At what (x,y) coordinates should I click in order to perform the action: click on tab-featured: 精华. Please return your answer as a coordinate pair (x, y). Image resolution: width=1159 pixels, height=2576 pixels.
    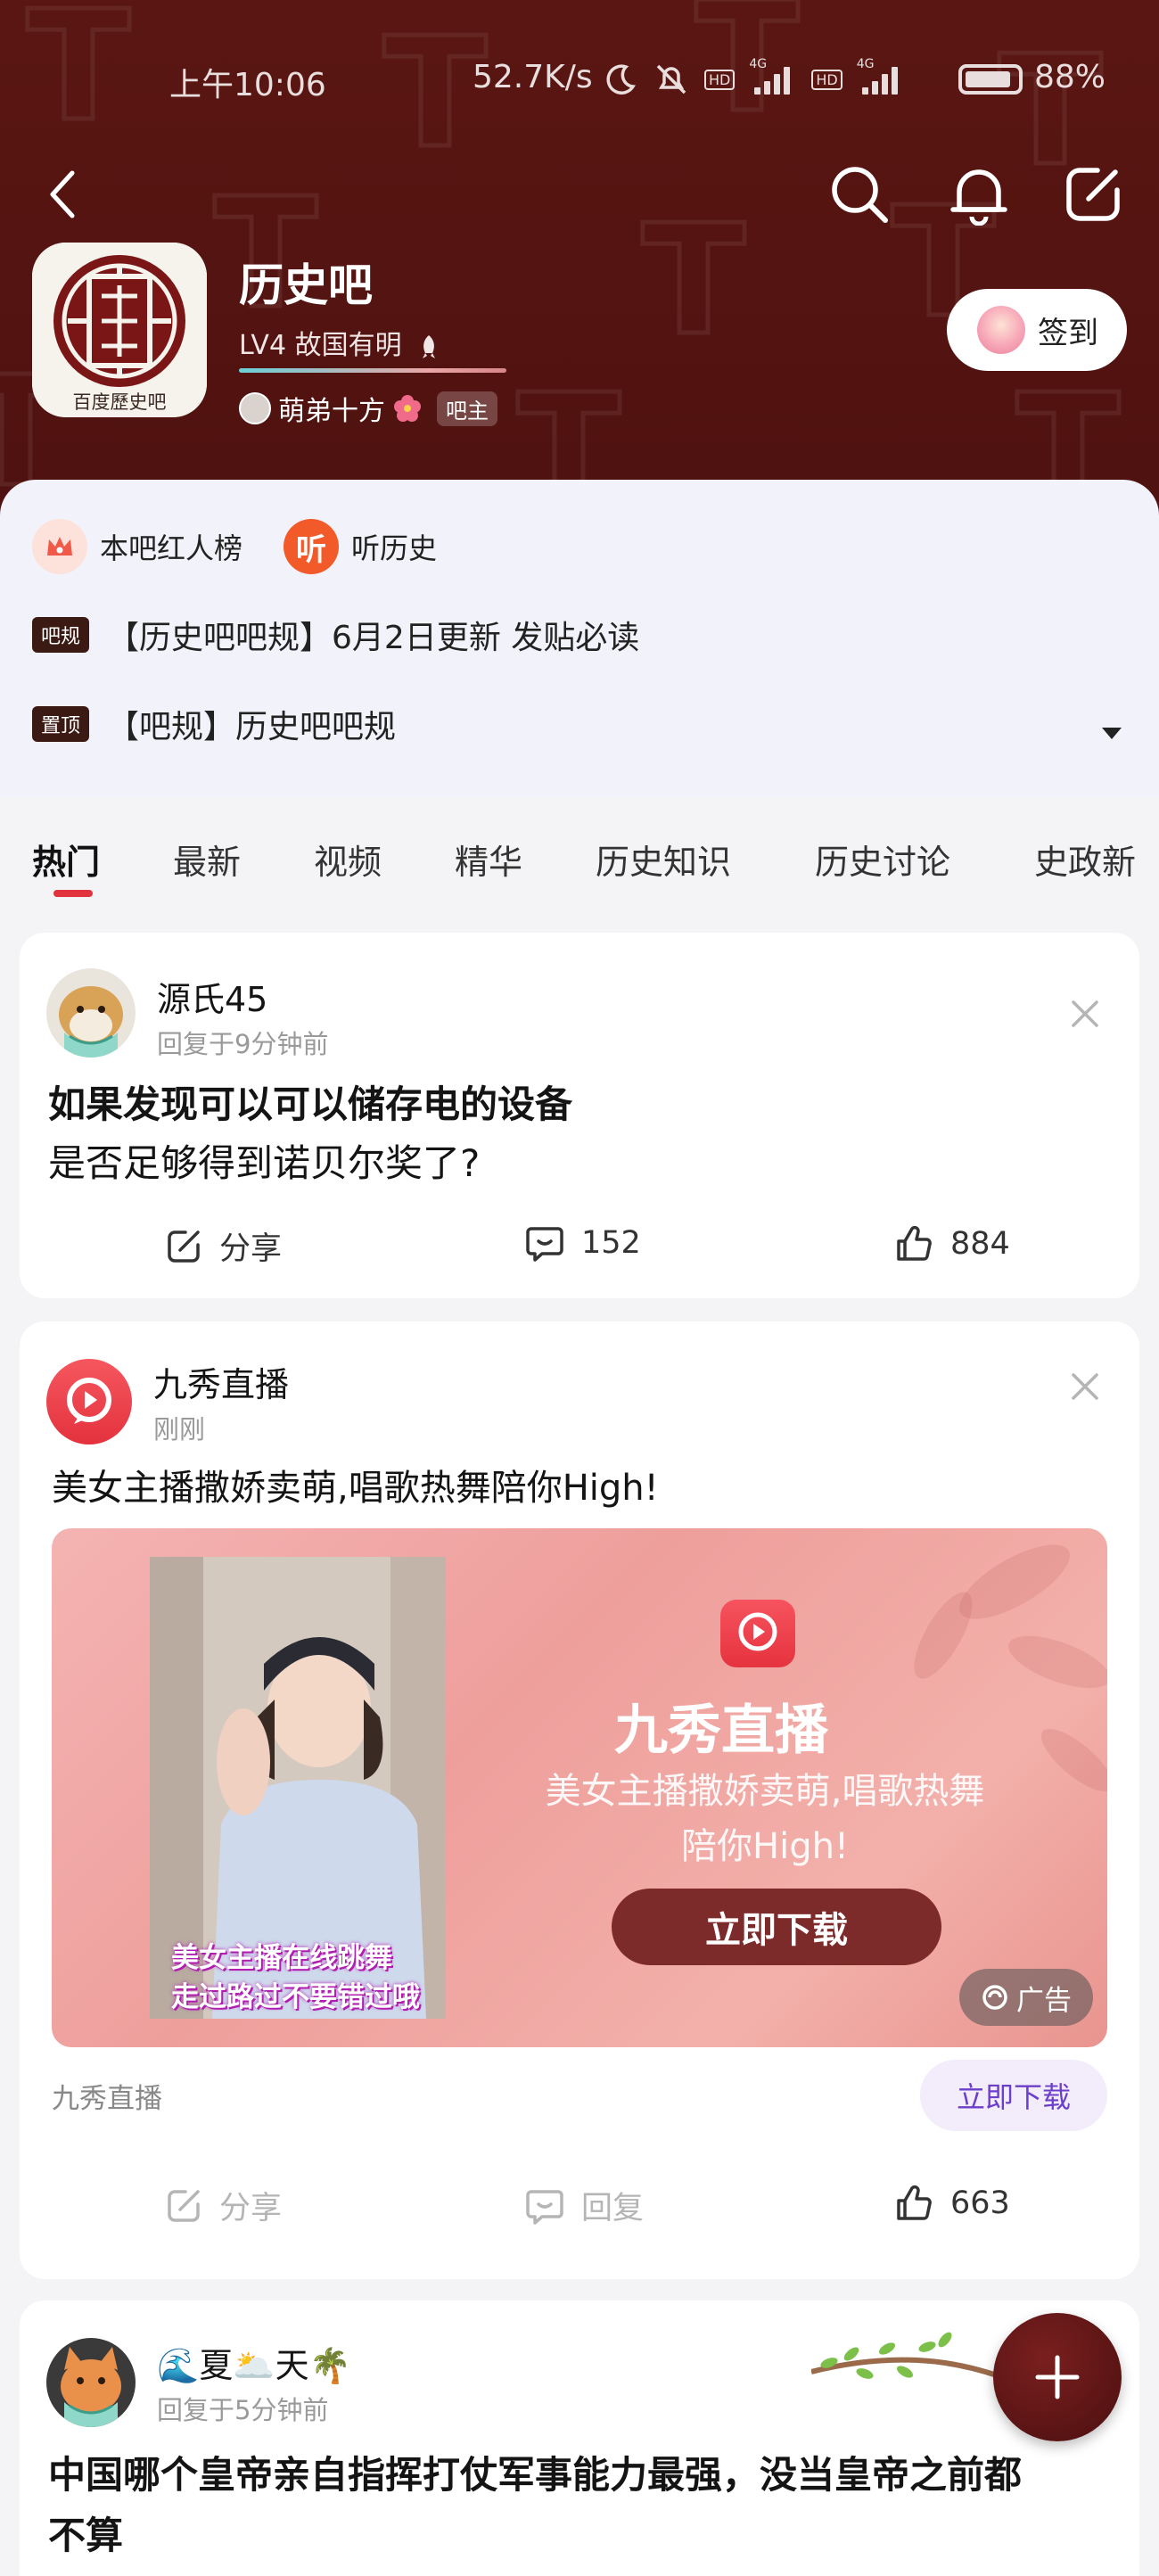
    Looking at the image, I should click on (488, 859).